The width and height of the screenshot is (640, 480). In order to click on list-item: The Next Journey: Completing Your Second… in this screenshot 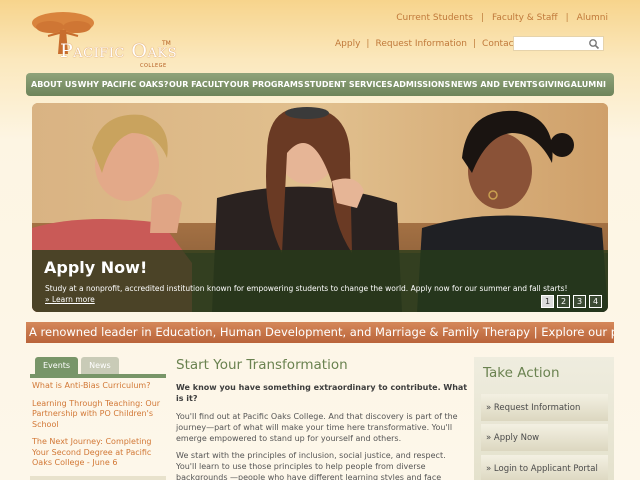, I will do `click(98, 453)`.